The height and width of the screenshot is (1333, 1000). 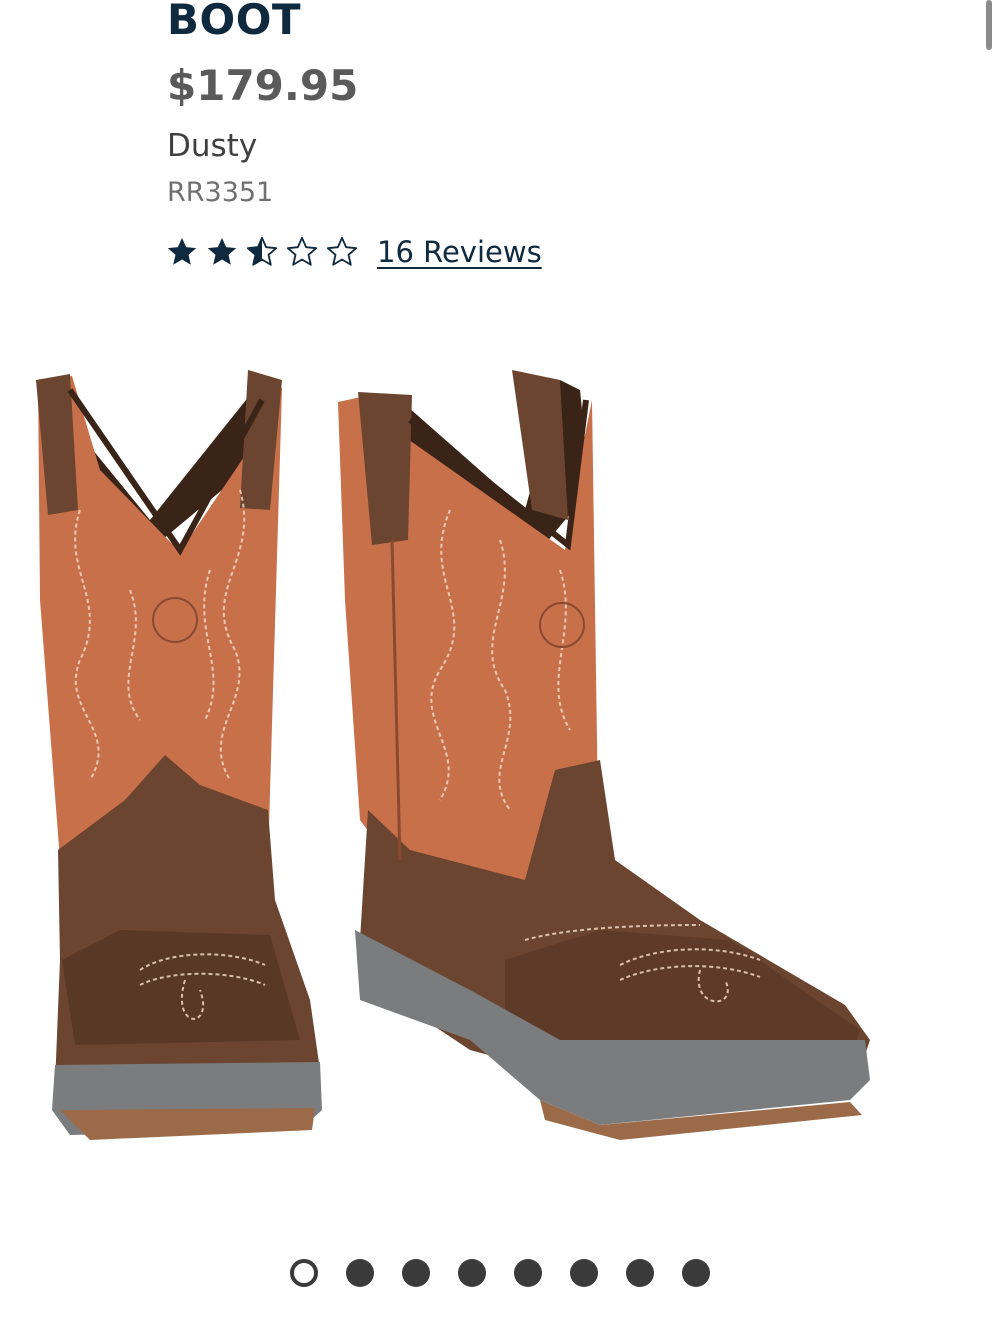 I want to click on rating-row: 16 Reviews, so click(x=353, y=252).